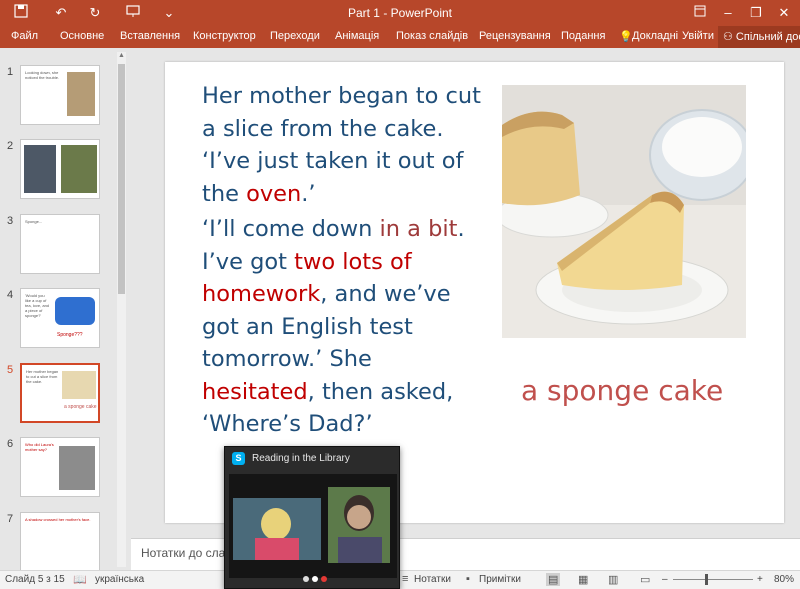  What do you see at coordinates (10, 444) in the screenshot?
I see `thumb-number: 6` at bounding box center [10, 444].